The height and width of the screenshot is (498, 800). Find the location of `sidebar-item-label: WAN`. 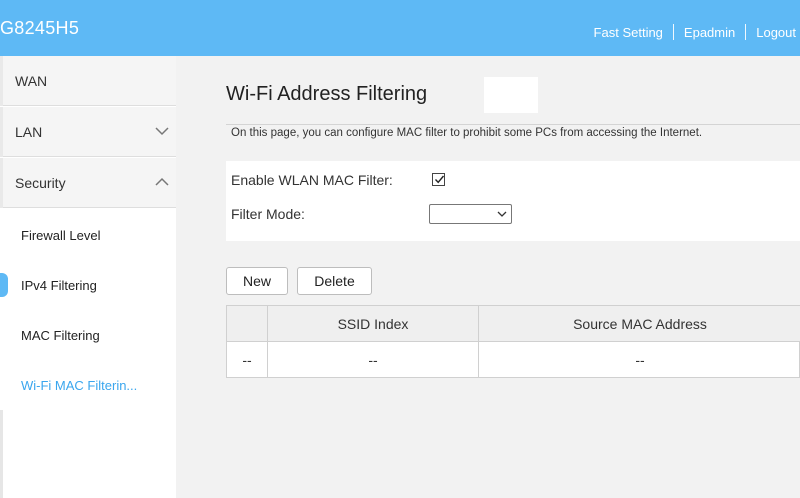

sidebar-item-label: WAN is located at coordinates (31, 81).